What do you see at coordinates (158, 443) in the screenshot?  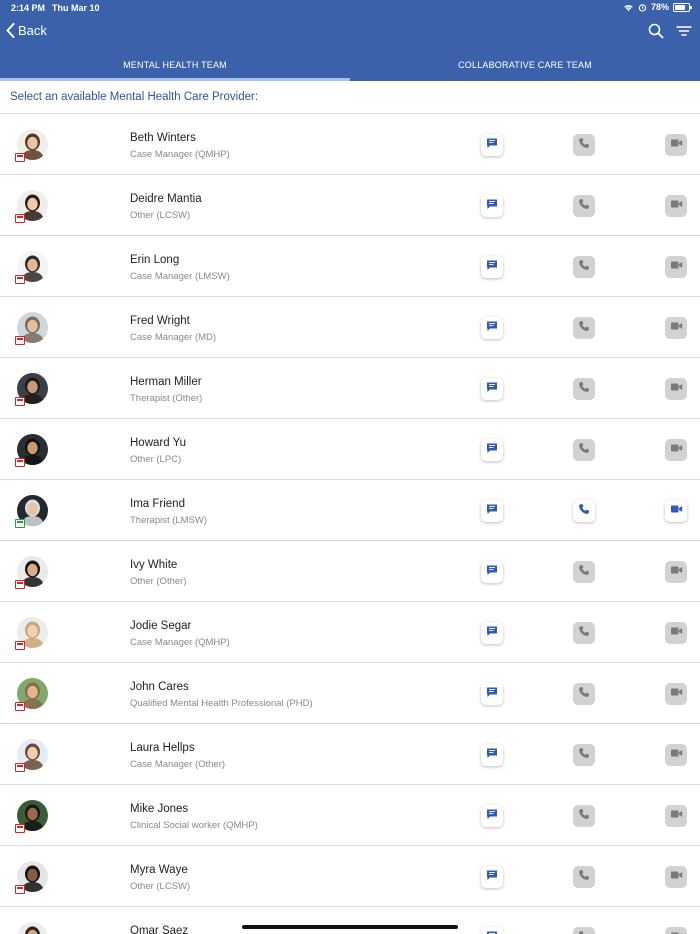 I see `provider-name: Howard Yu` at bounding box center [158, 443].